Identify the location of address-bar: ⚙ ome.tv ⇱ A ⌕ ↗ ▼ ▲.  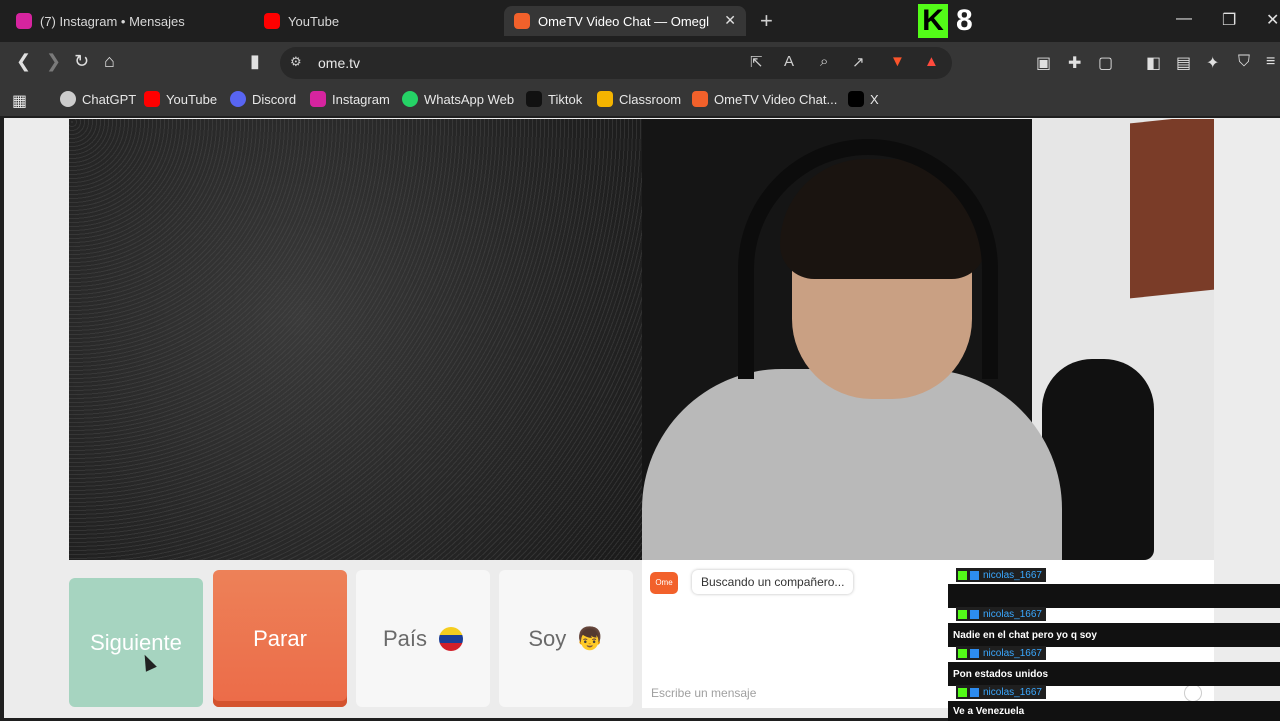
(616, 63).